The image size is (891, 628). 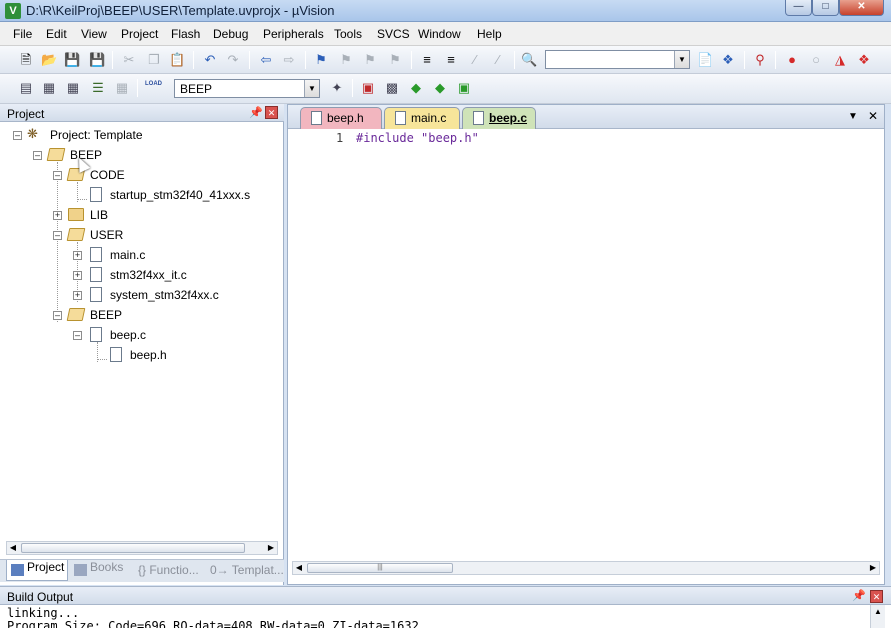 What do you see at coordinates (154, 60) in the screenshot?
I see `copy-icon: ❐` at bounding box center [154, 60].